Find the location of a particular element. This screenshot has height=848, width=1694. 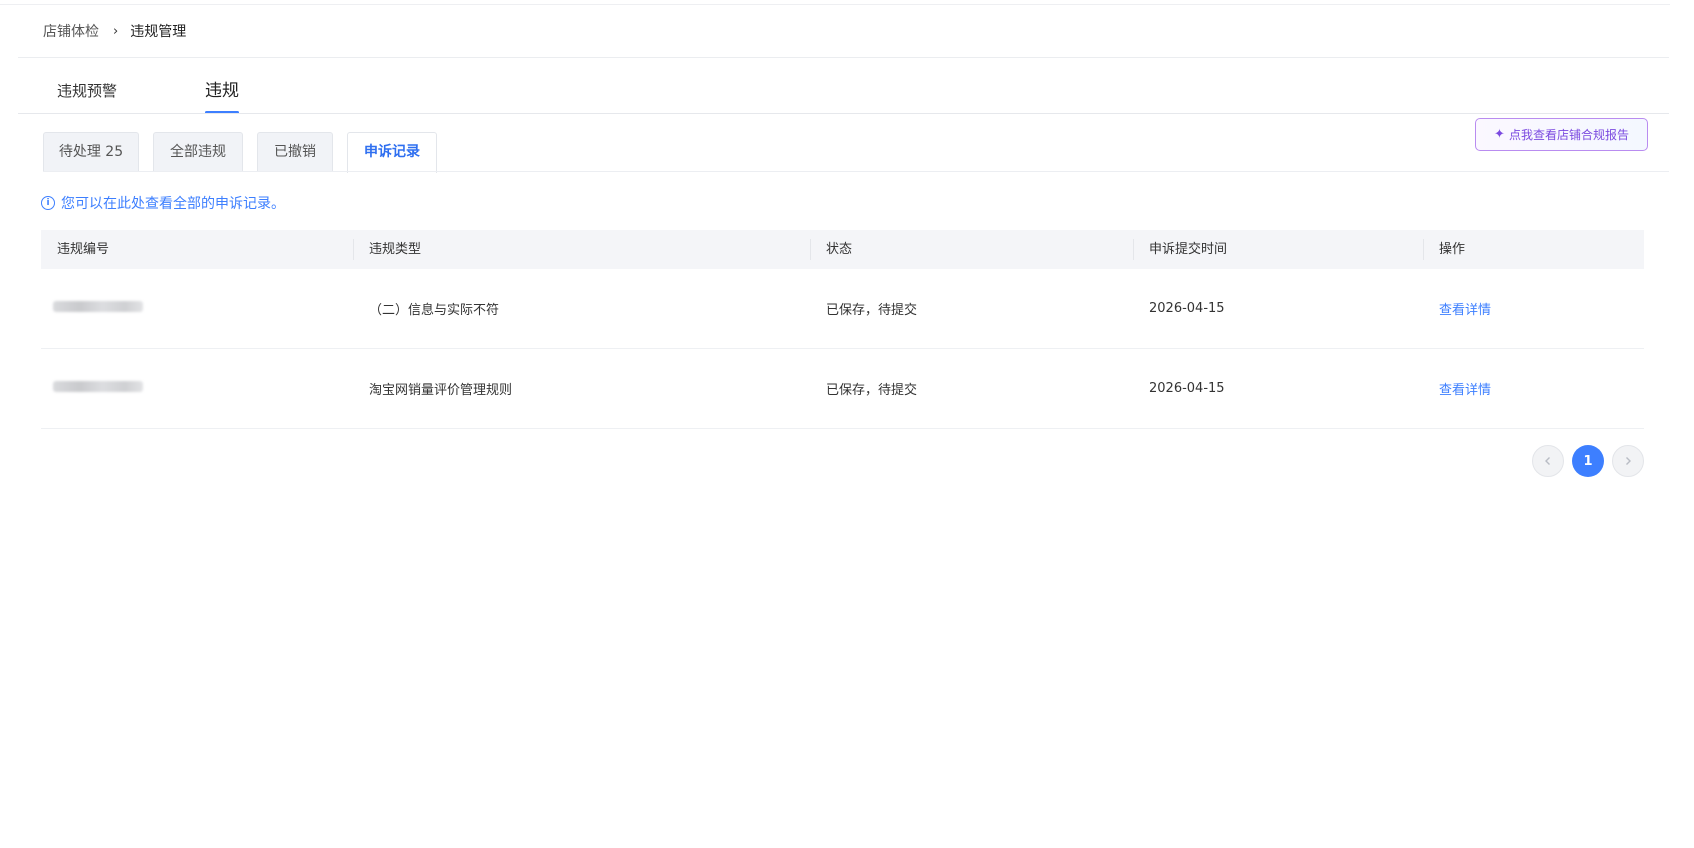

column-header-violation-type: 违规类型 is located at coordinates (581, 249).